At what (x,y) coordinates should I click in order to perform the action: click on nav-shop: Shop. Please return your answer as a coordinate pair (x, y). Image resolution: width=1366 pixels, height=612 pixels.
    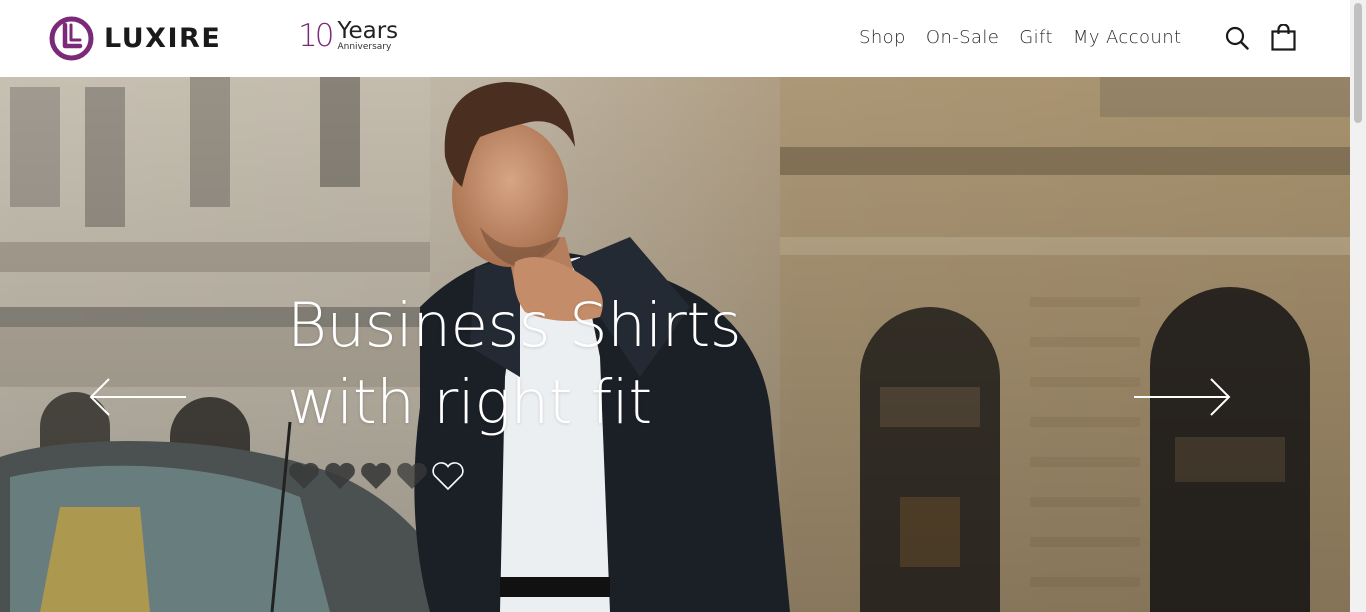
    Looking at the image, I should click on (882, 38).